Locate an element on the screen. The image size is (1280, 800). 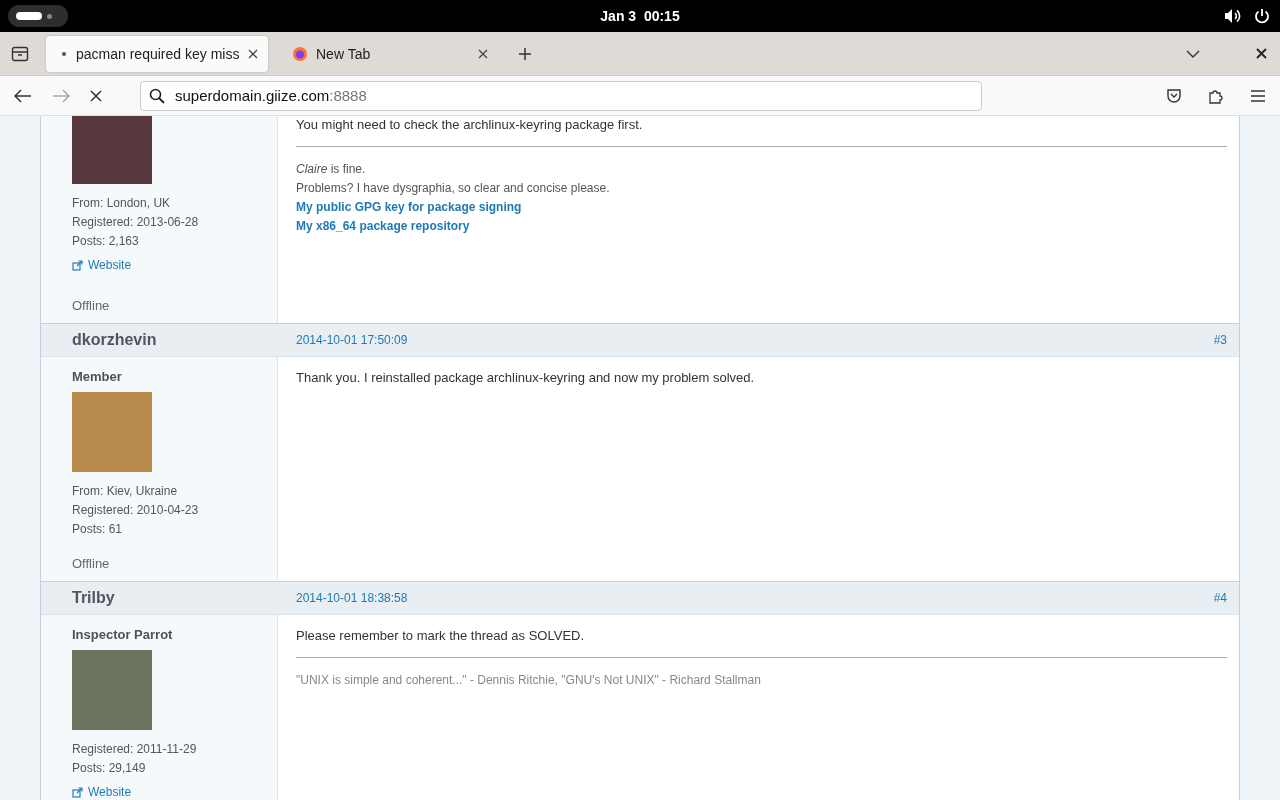
puzzle-piece-icon is located at coordinates (1216, 95).